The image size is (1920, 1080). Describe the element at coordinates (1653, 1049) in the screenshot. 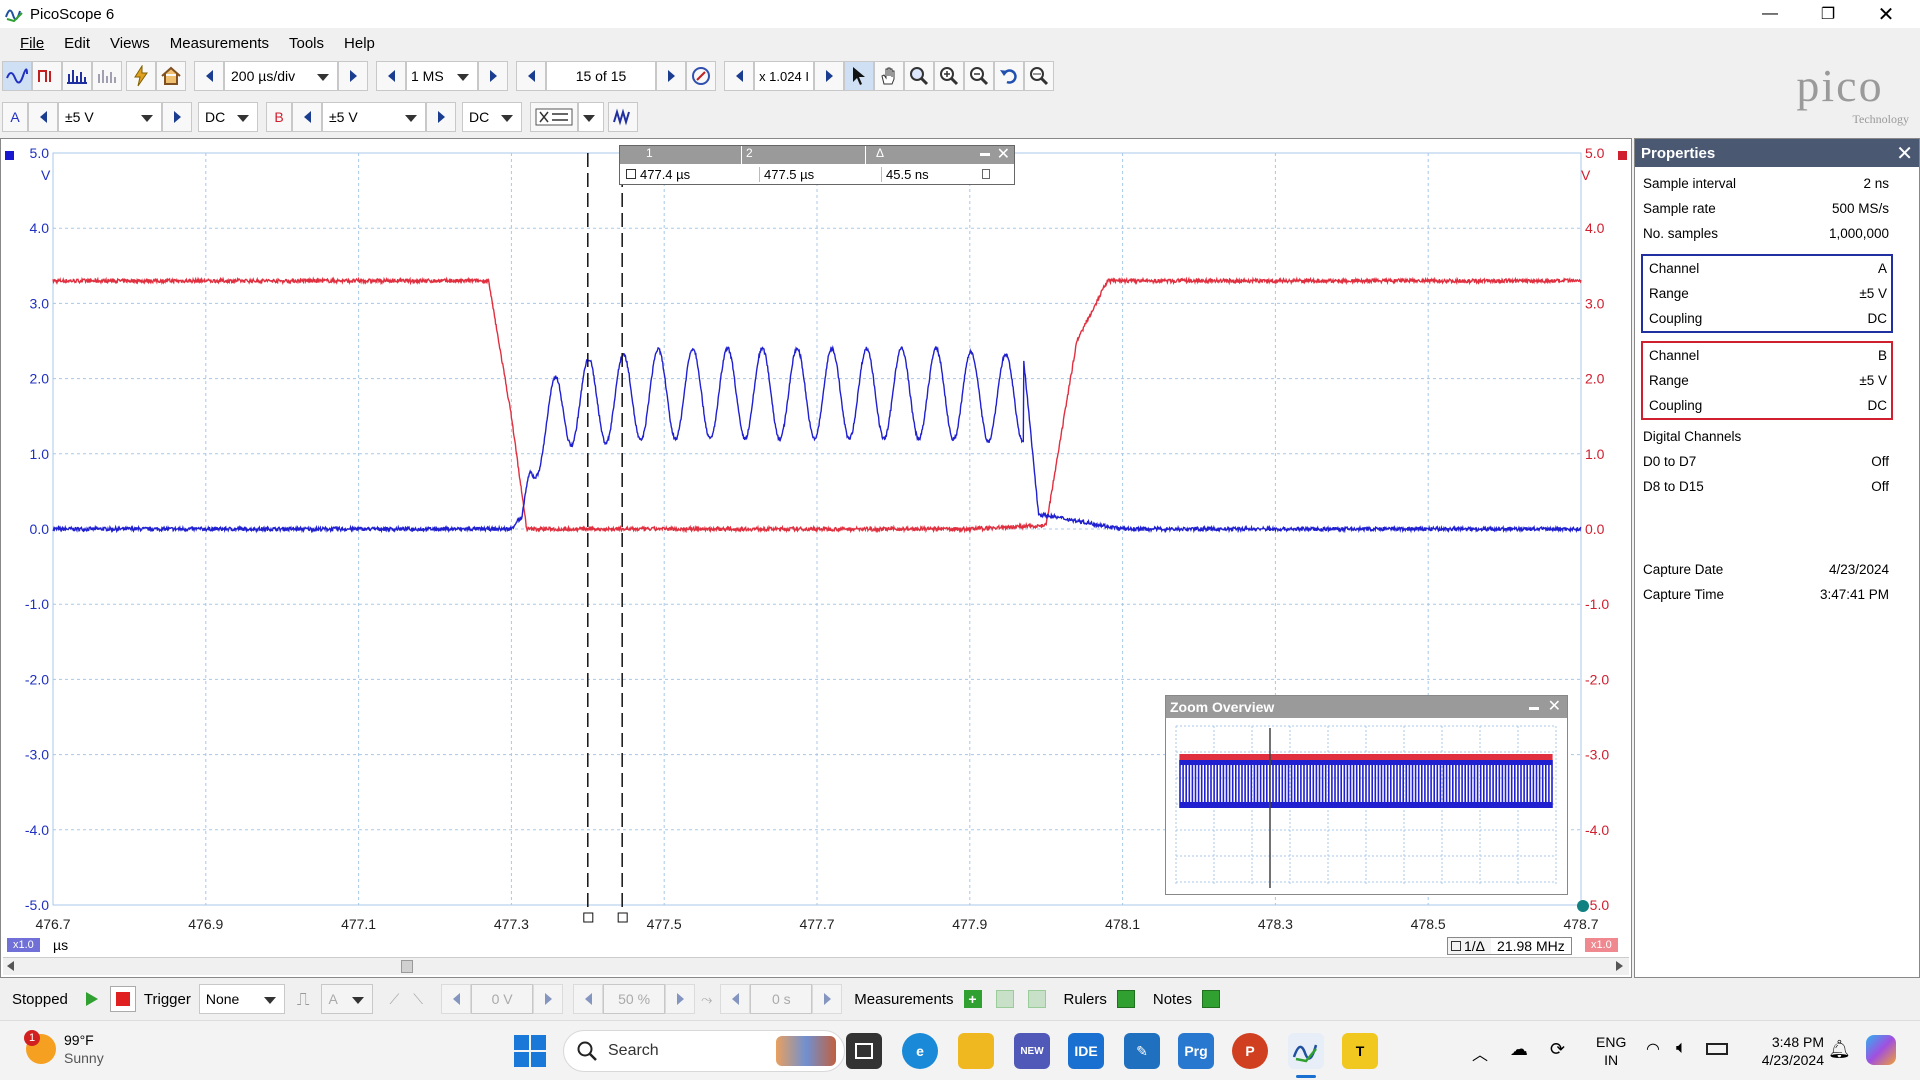

I see `wifi-icon: ◠` at that location.